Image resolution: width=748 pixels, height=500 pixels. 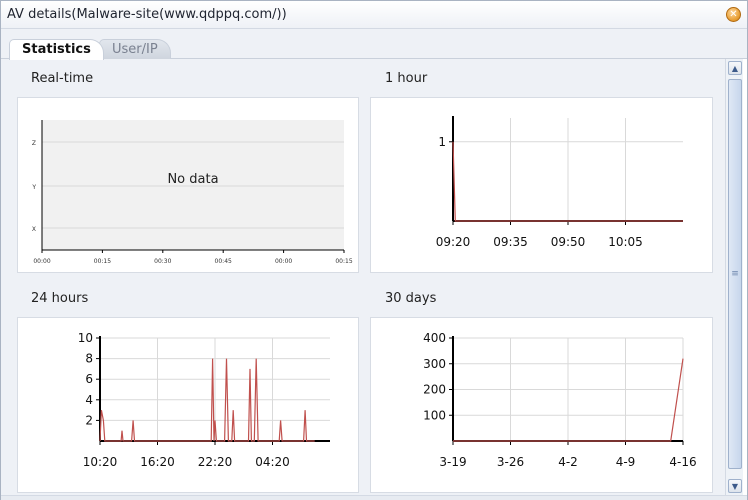 I want to click on hour-chart: 1 09:20 09:35 09:50 10:05, so click(x=559, y=182).